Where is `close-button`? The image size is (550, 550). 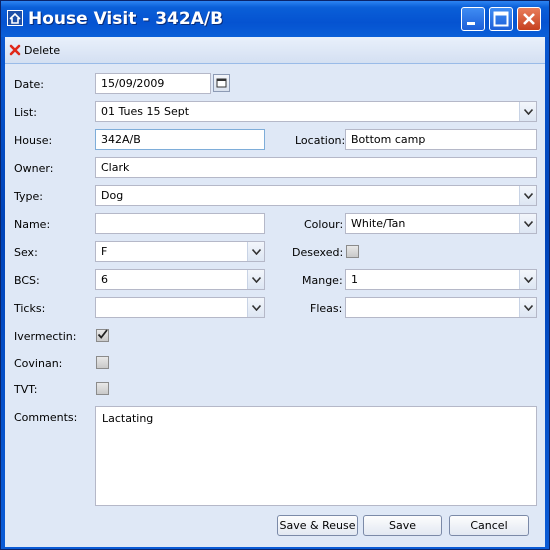 close-button is located at coordinates (529, 19).